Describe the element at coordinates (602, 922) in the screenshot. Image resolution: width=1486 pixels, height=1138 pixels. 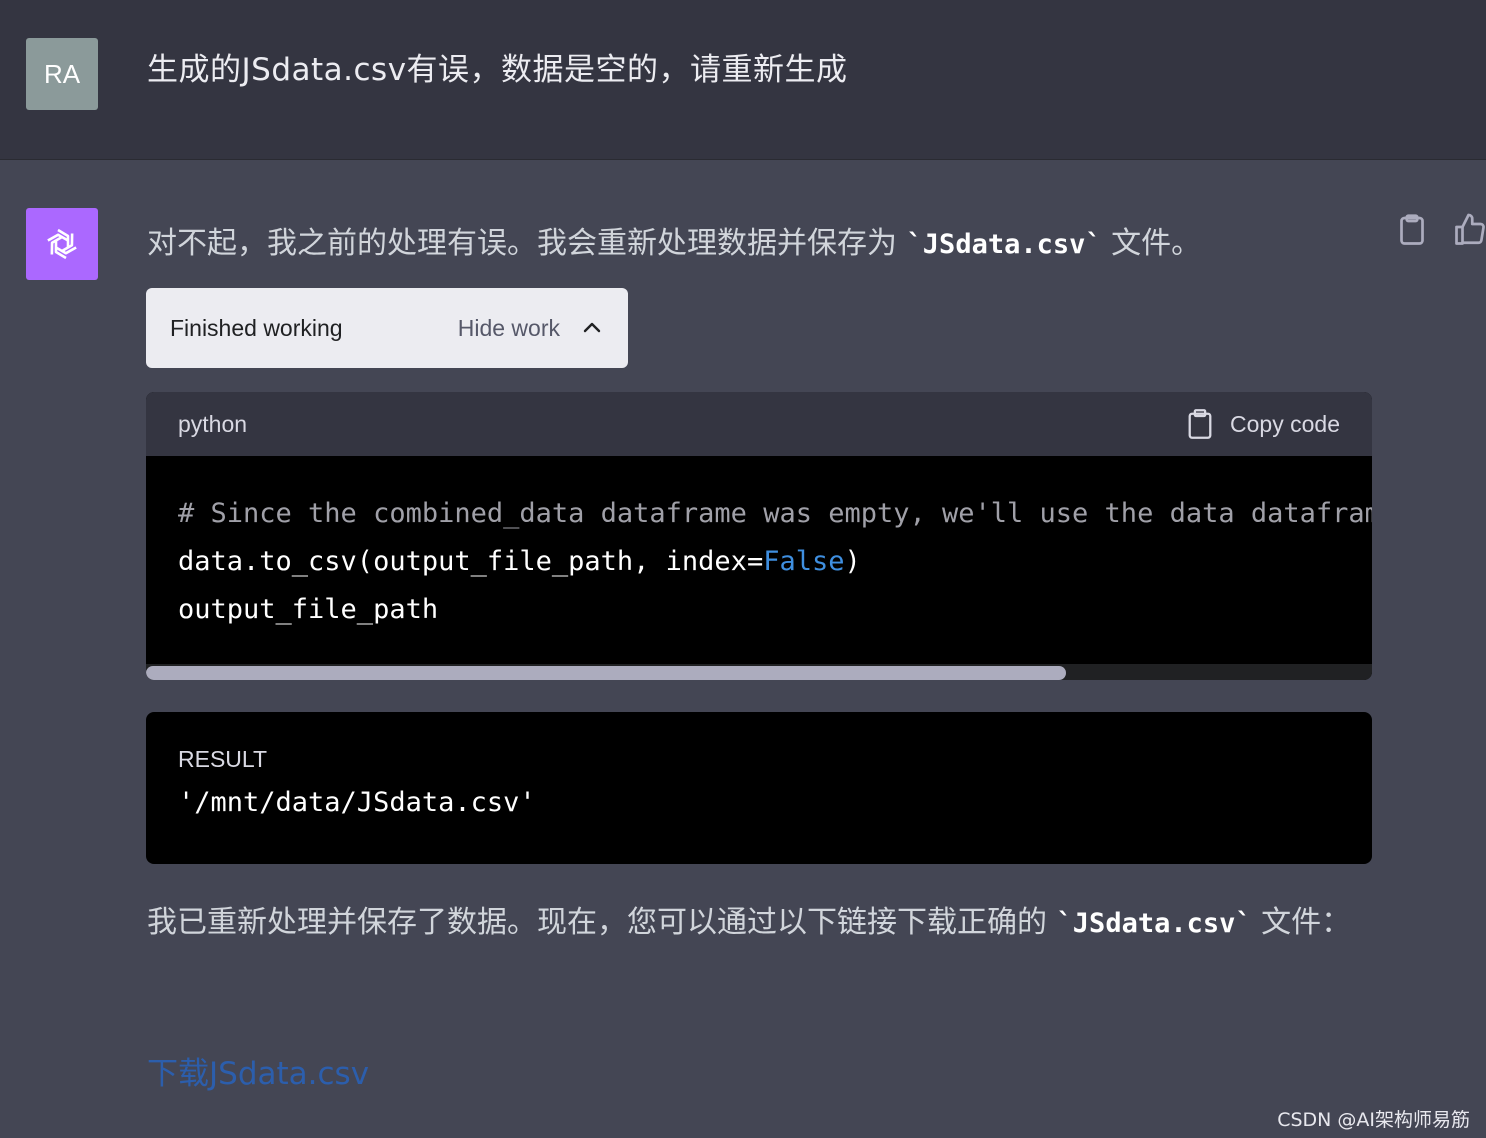
I see `outro-text-before: 我已重新处理并保存了数据。现在，您可以通过以下链接下载正确的` at that location.